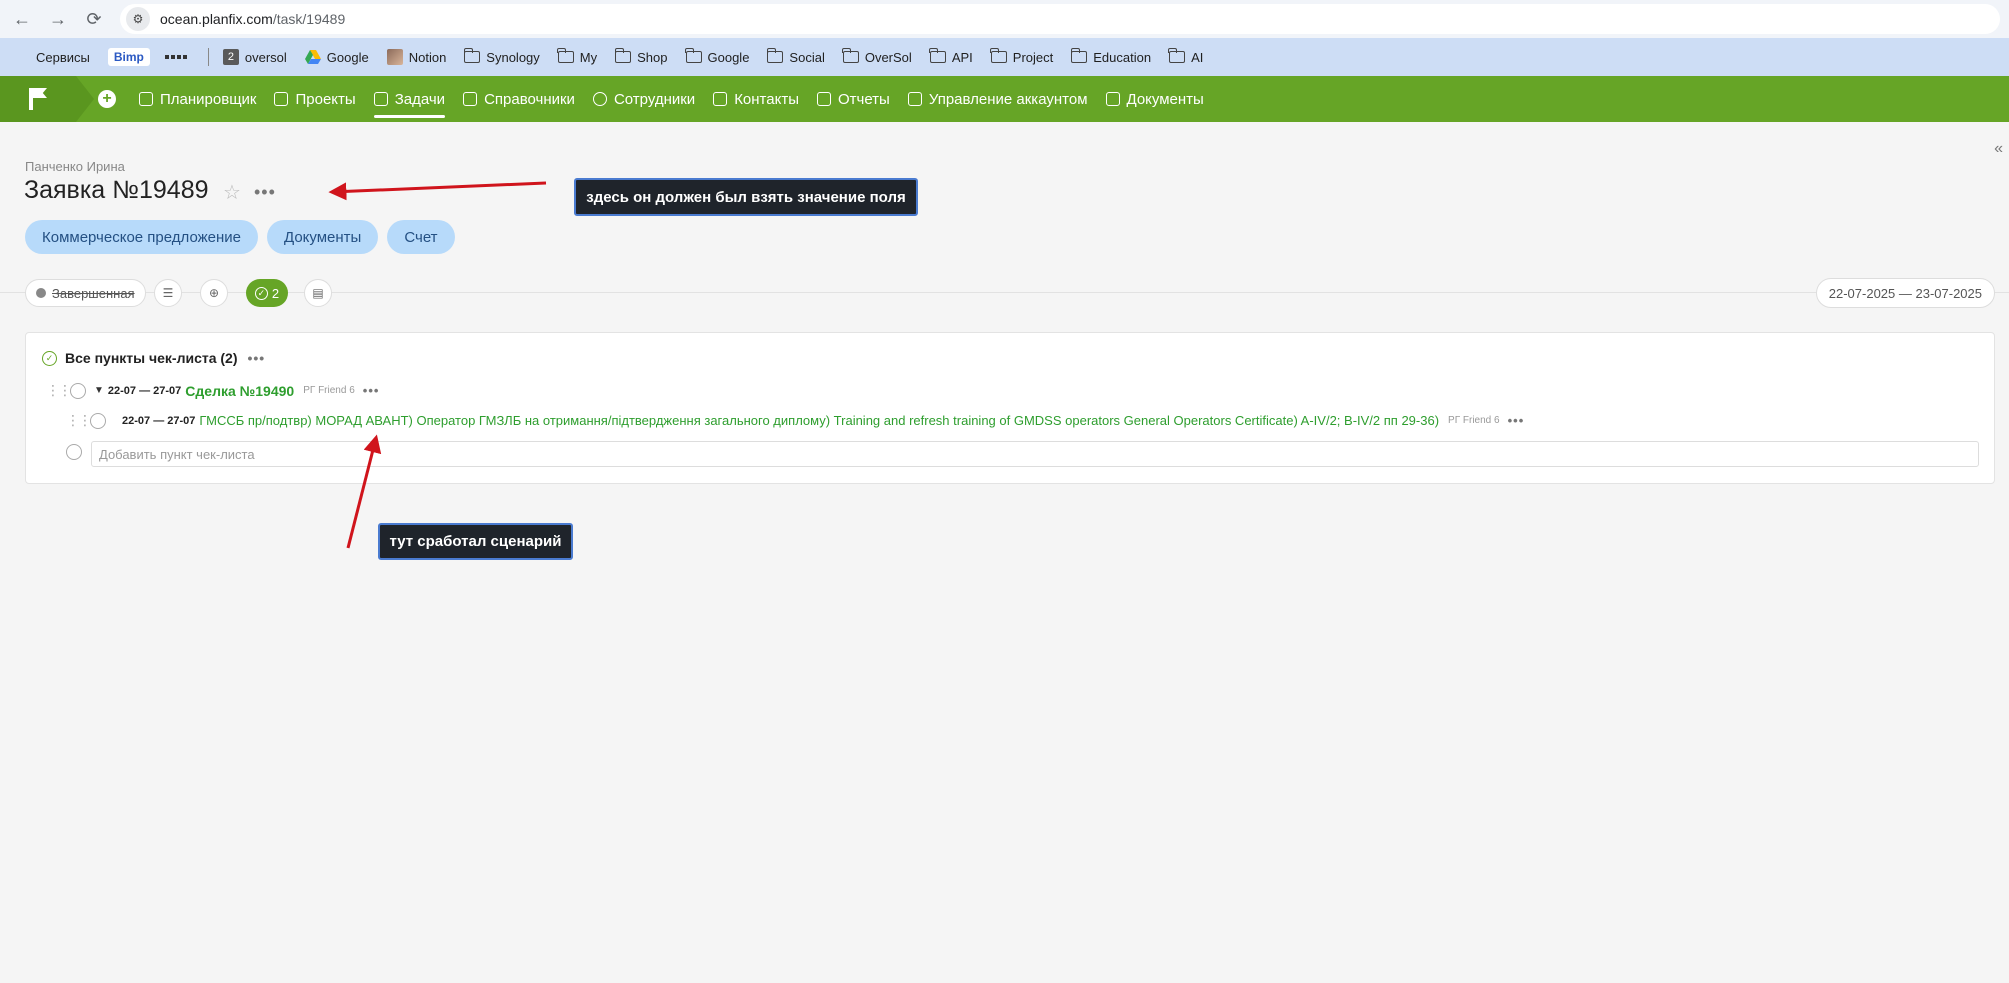  What do you see at coordinates (746, 197) in the screenshot?
I see `annotation-callout-top: здесь он должен был взять значение поля` at bounding box center [746, 197].